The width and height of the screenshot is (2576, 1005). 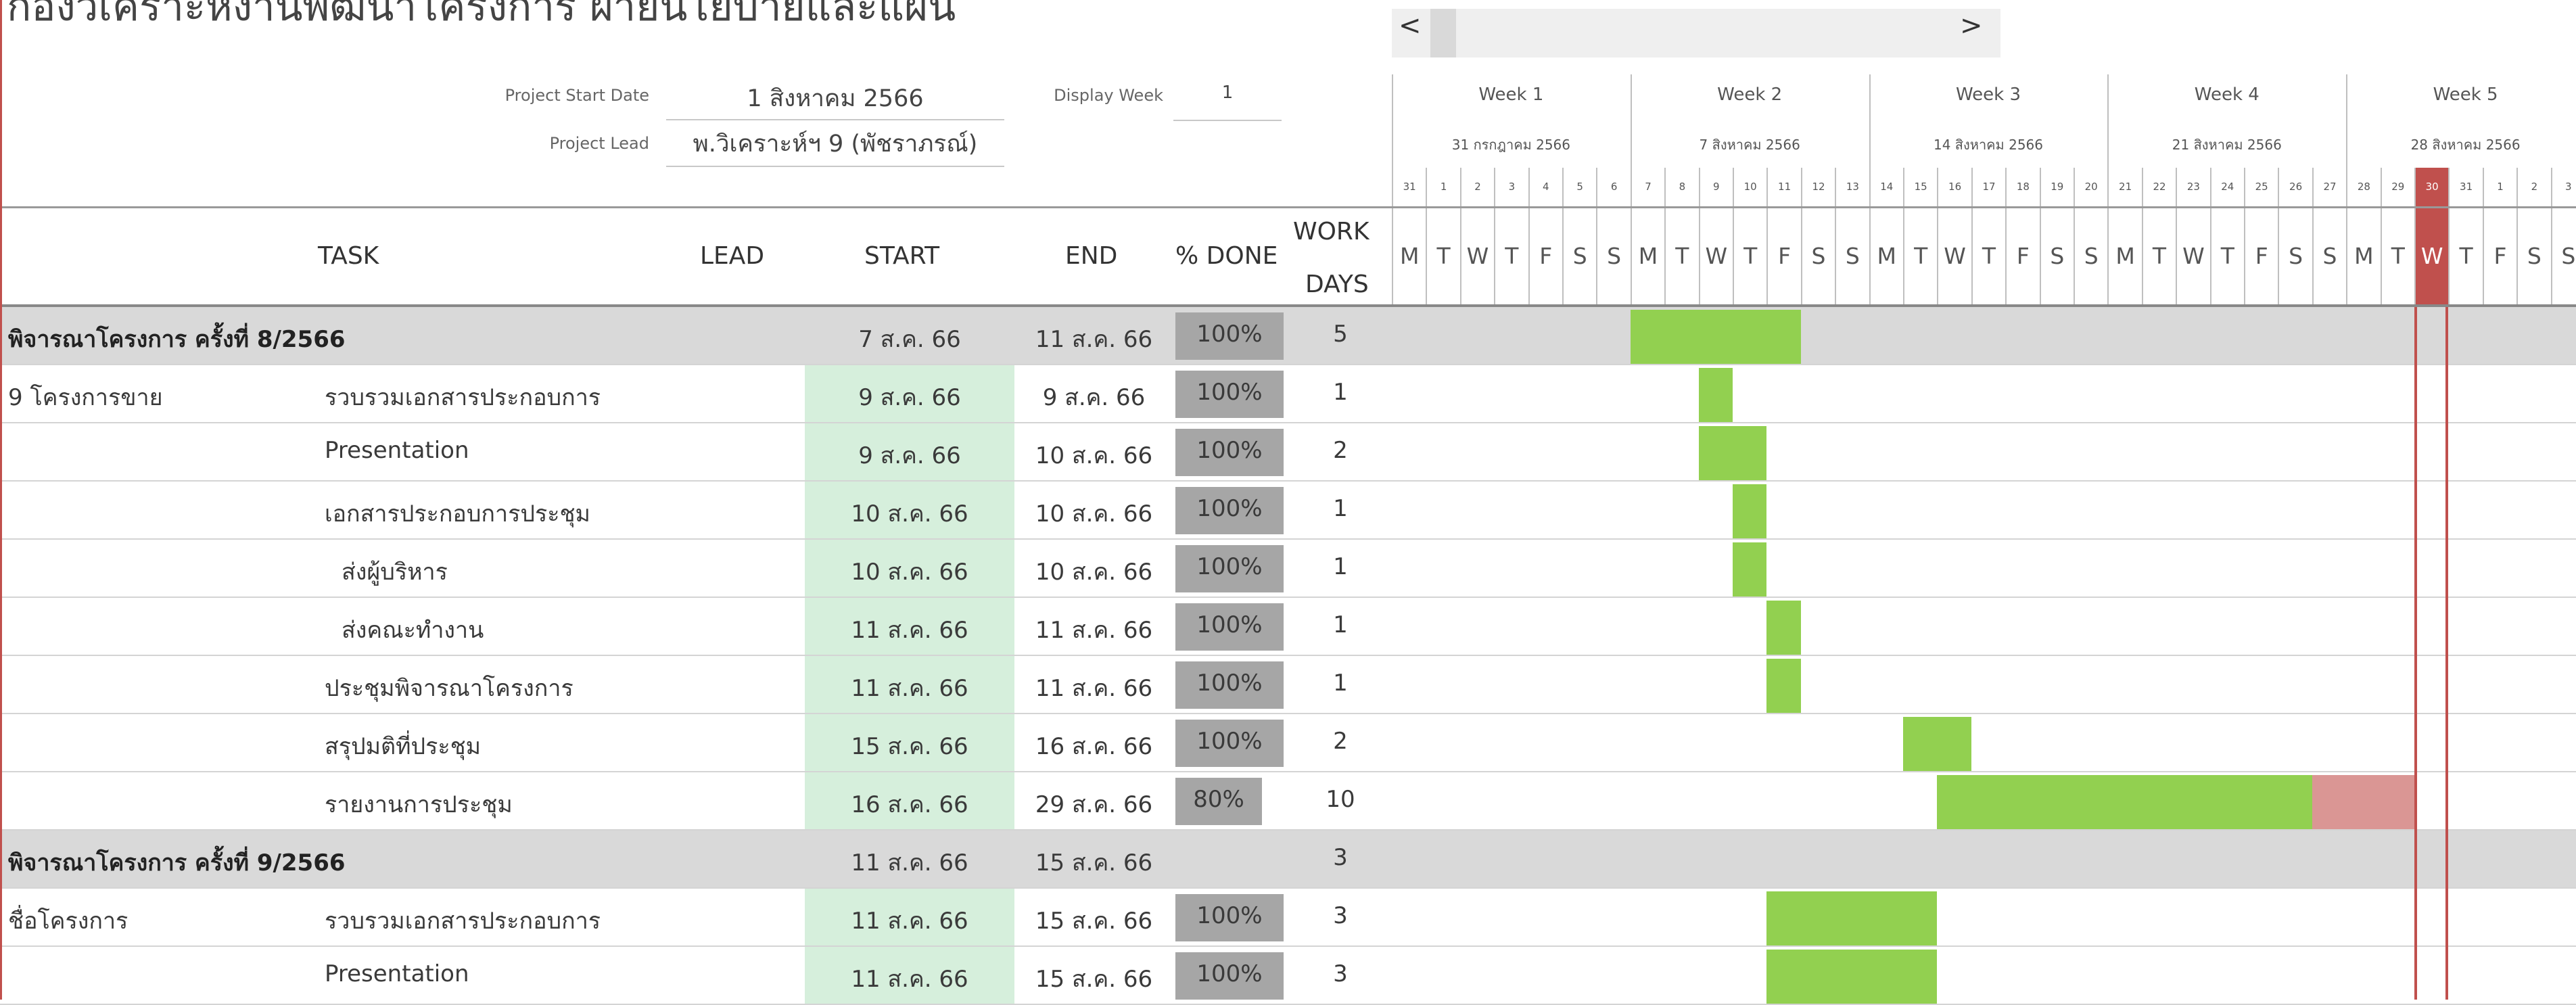 I want to click on col-header-work: WORK, so click(x=1331, y=232).